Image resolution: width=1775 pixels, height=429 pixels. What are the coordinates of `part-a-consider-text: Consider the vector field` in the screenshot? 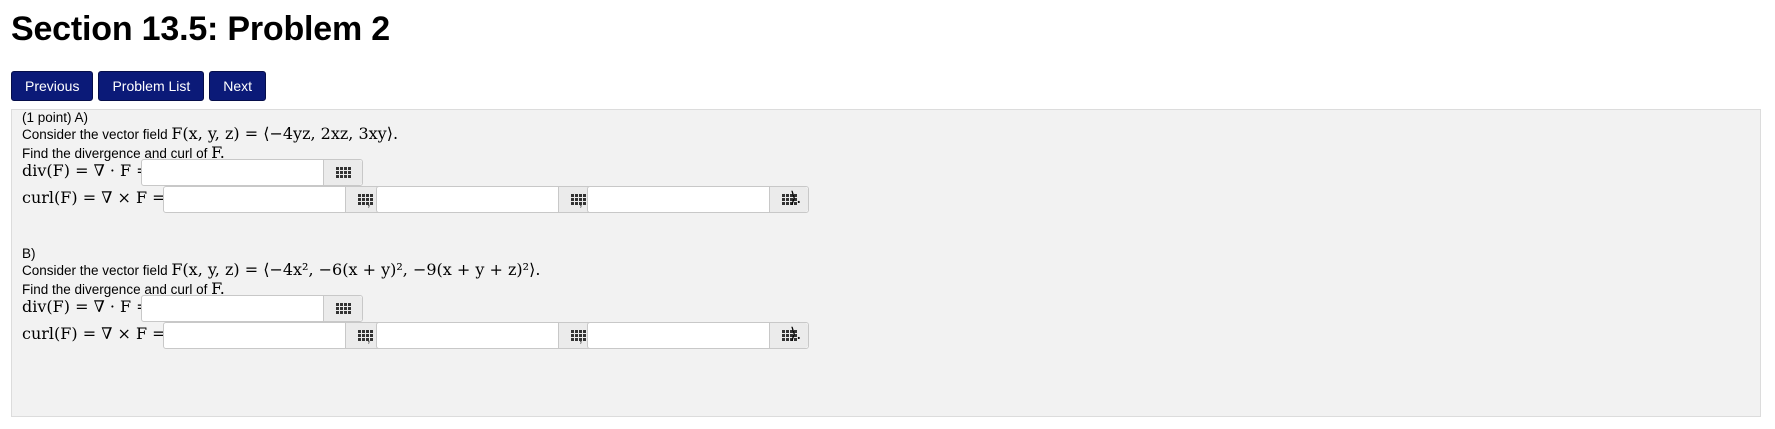 It's located at (97, 134).